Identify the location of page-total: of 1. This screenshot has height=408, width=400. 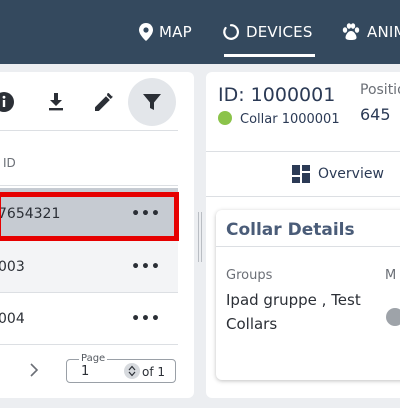
(154, 372).